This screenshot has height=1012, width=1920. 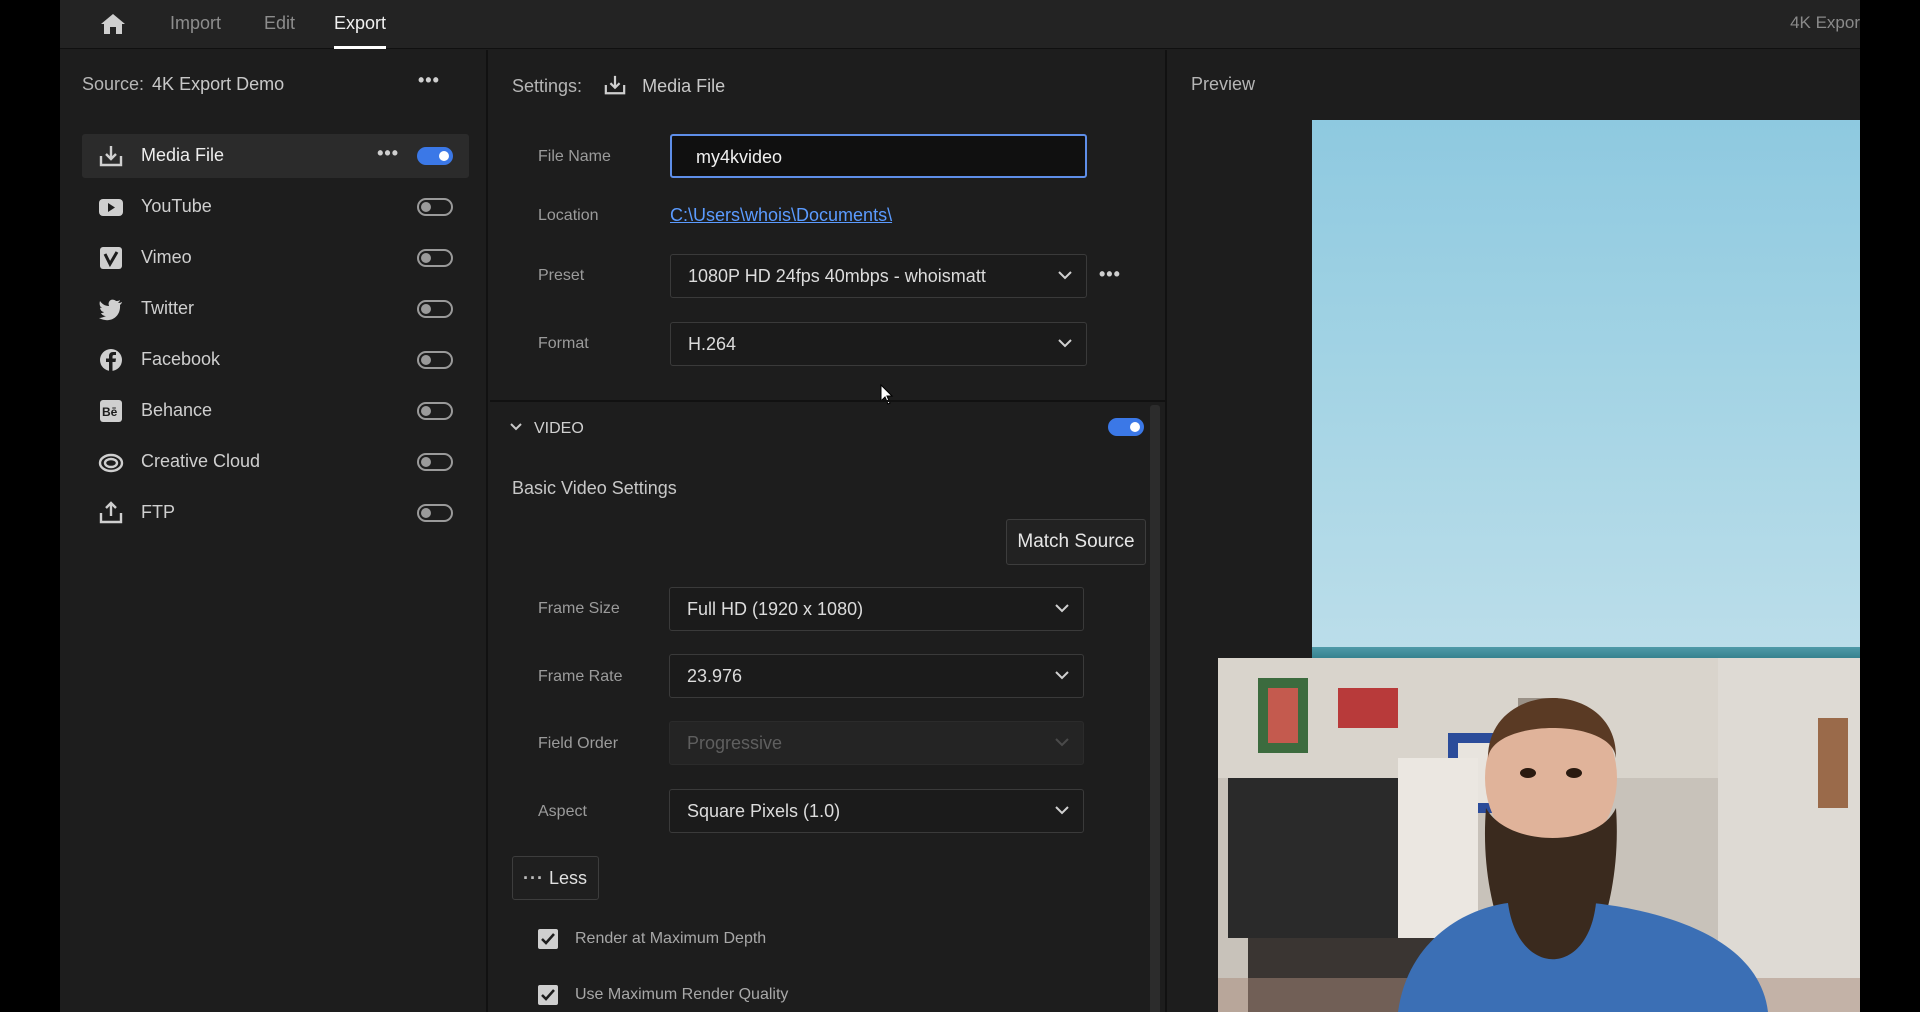 I want to click on render-max-depth-checkbox, so click(x=548, y=939).